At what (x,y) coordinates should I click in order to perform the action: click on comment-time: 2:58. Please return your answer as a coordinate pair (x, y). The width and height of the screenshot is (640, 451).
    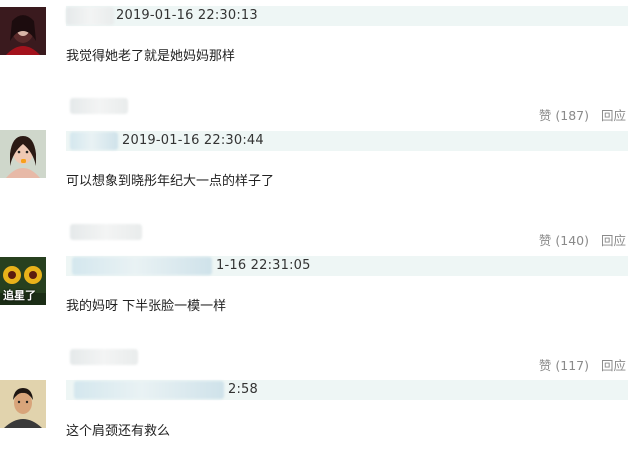
    Looking at the image, I should click on (243, 389).